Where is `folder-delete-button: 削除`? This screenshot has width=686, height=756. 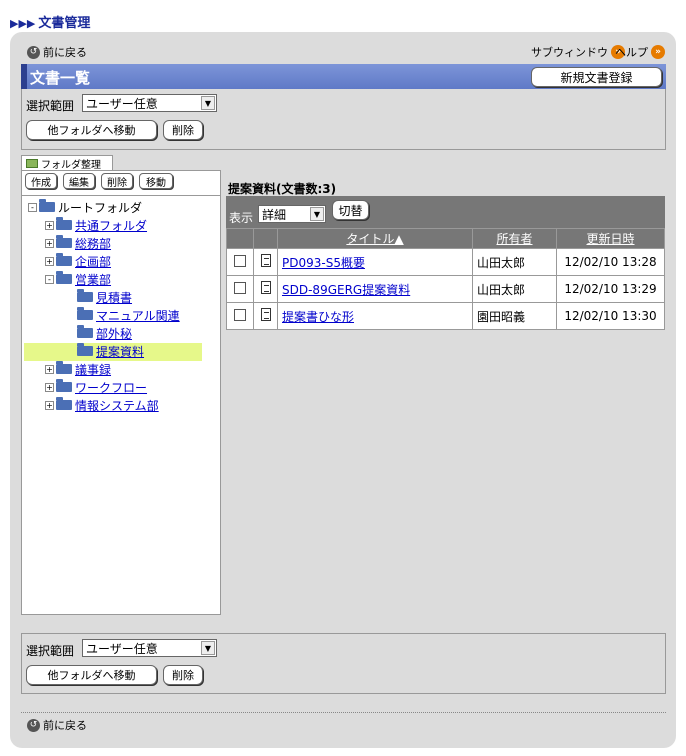
folder-delete-button: 削除 is located at coordinates (117, 181).